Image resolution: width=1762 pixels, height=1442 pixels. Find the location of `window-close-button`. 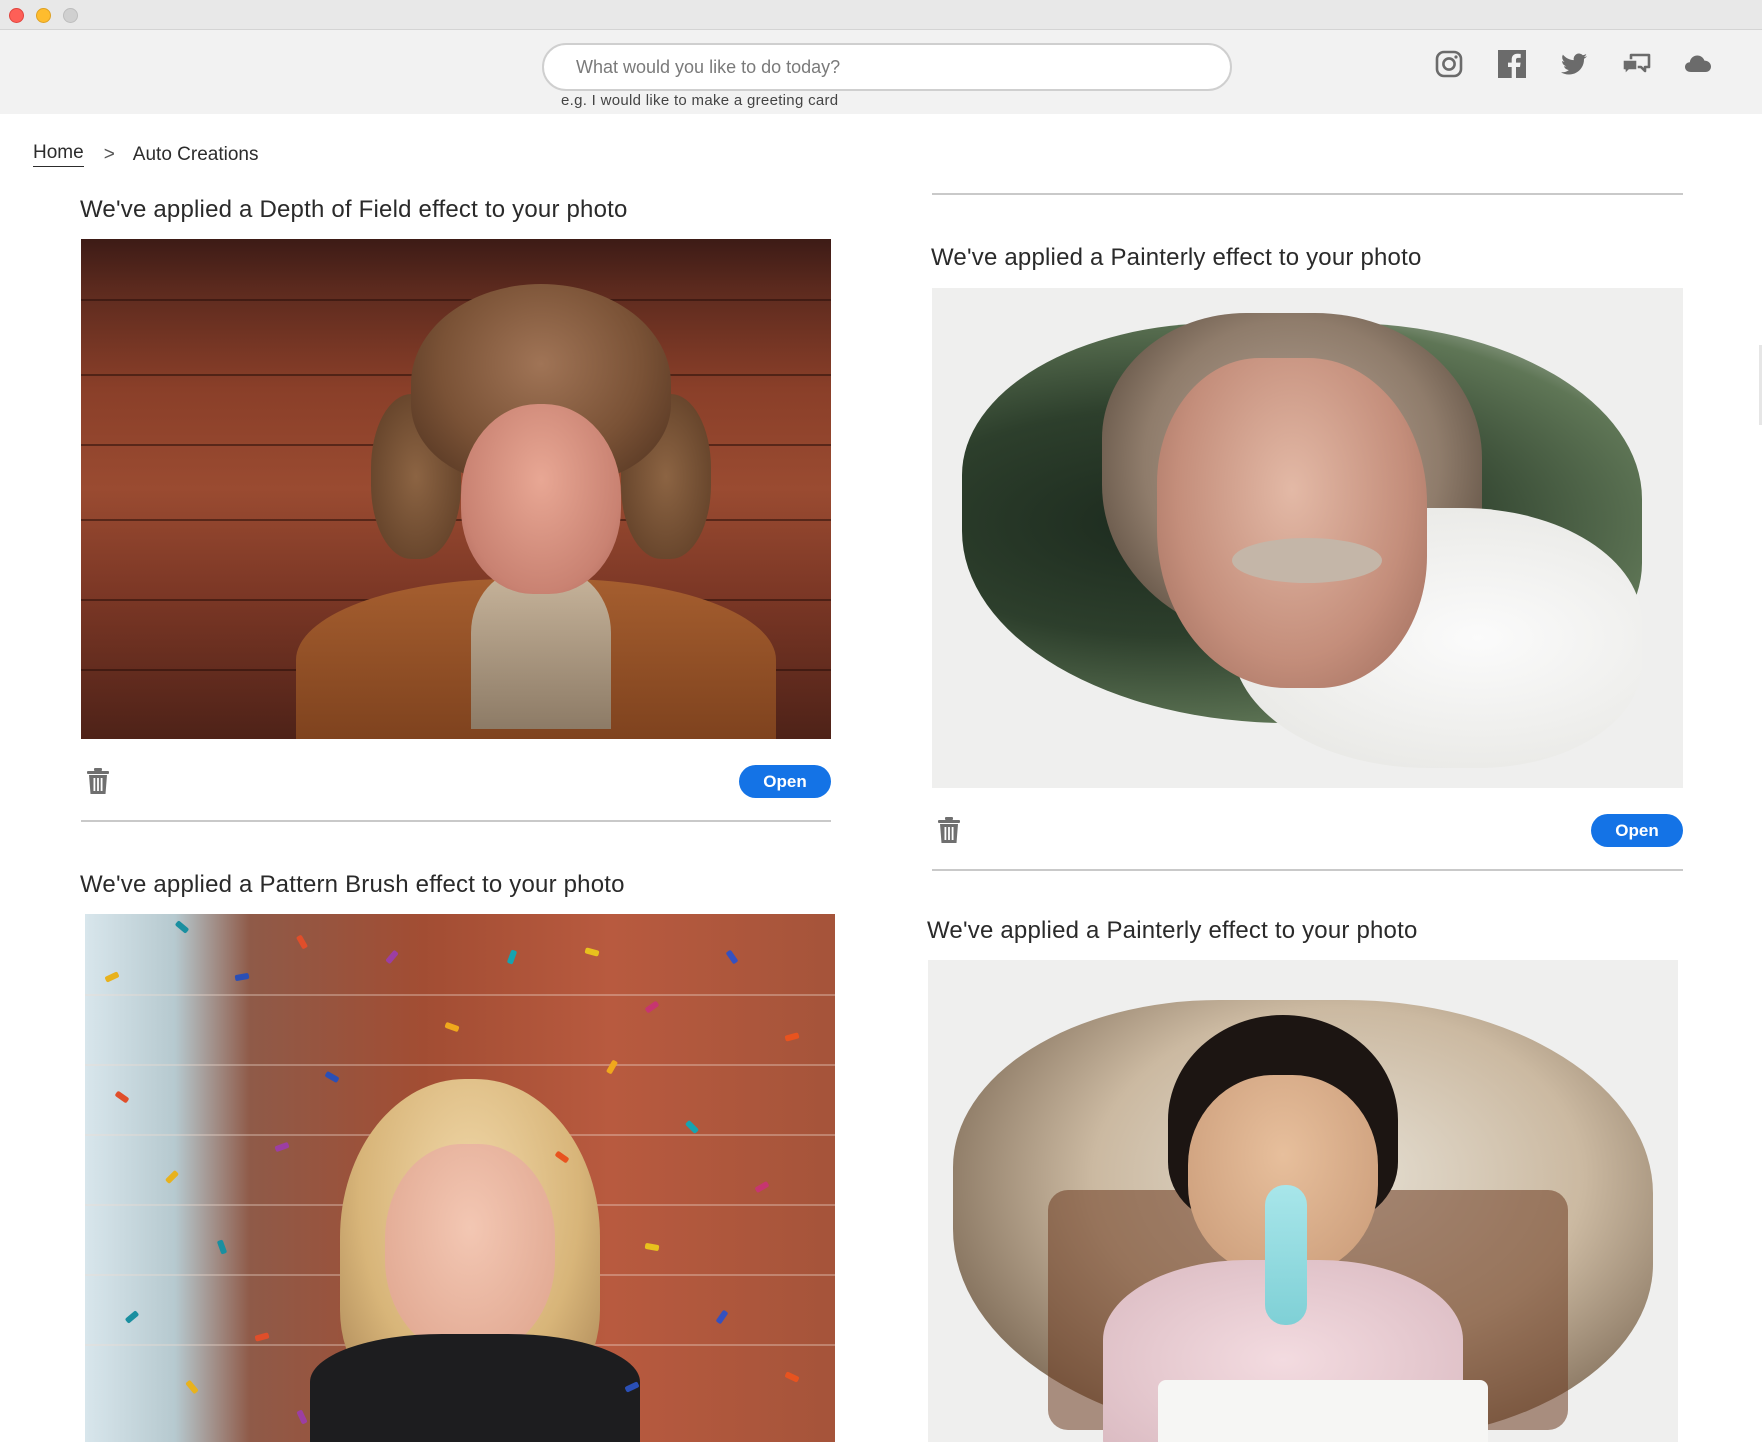

window-close-button is located at coordinates (16, 15).